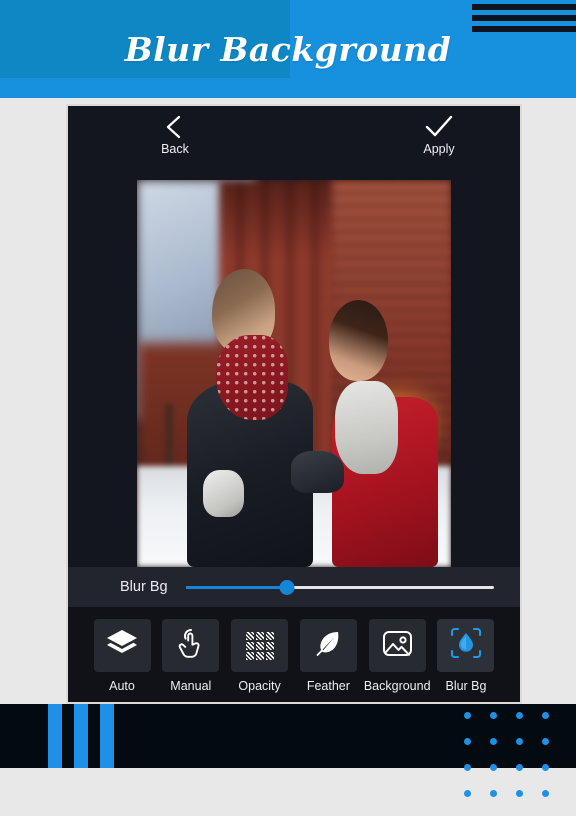 This screenshot has width=576, height=816. I want to click on tool-opacity: Opacity, so click(260, 656).